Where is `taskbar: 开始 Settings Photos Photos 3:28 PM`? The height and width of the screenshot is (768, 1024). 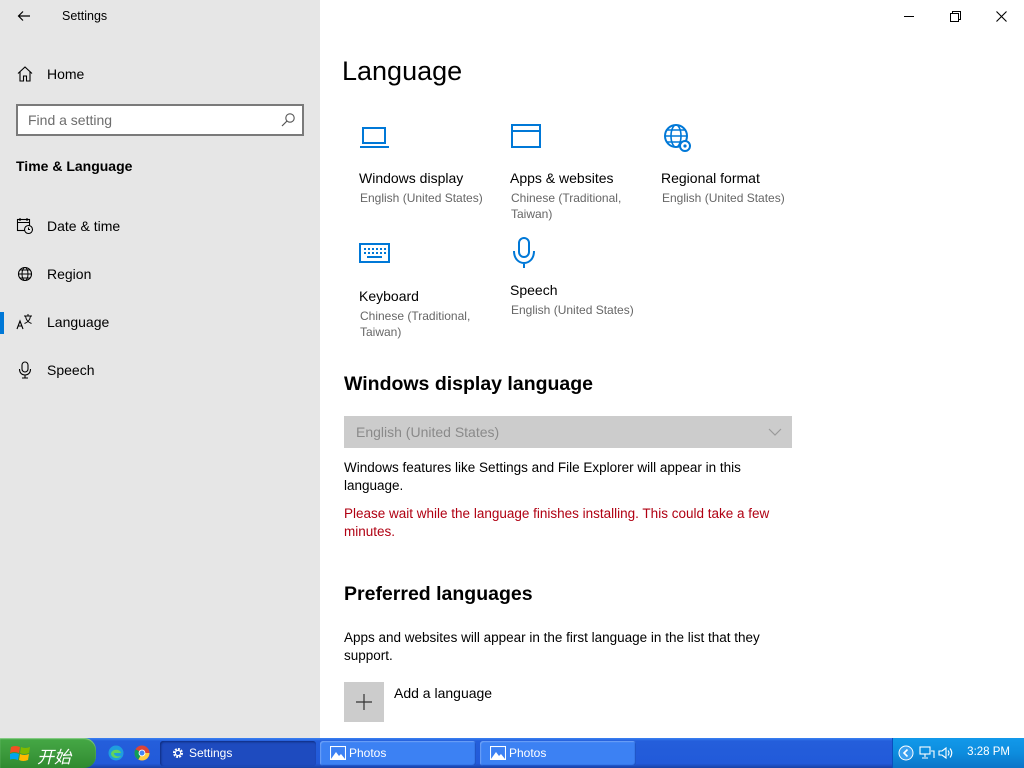 taskbar: 开始 Settings Photos Photos 3:28 PM is located at coordinates (512, 753).